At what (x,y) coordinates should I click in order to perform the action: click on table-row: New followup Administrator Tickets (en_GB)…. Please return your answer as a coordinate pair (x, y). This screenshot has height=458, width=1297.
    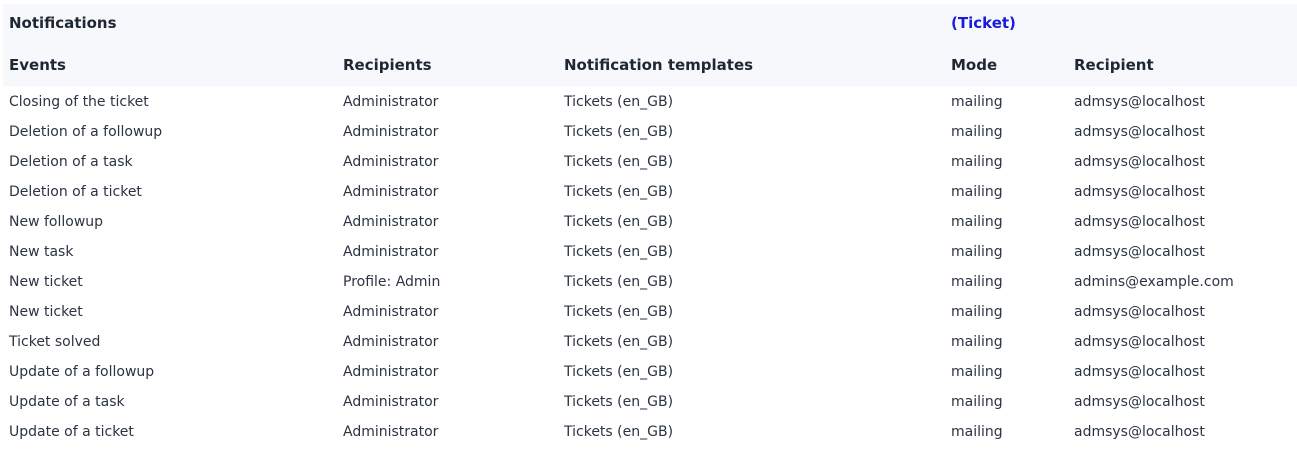
    Looking at the image, I should click on (648, 222).